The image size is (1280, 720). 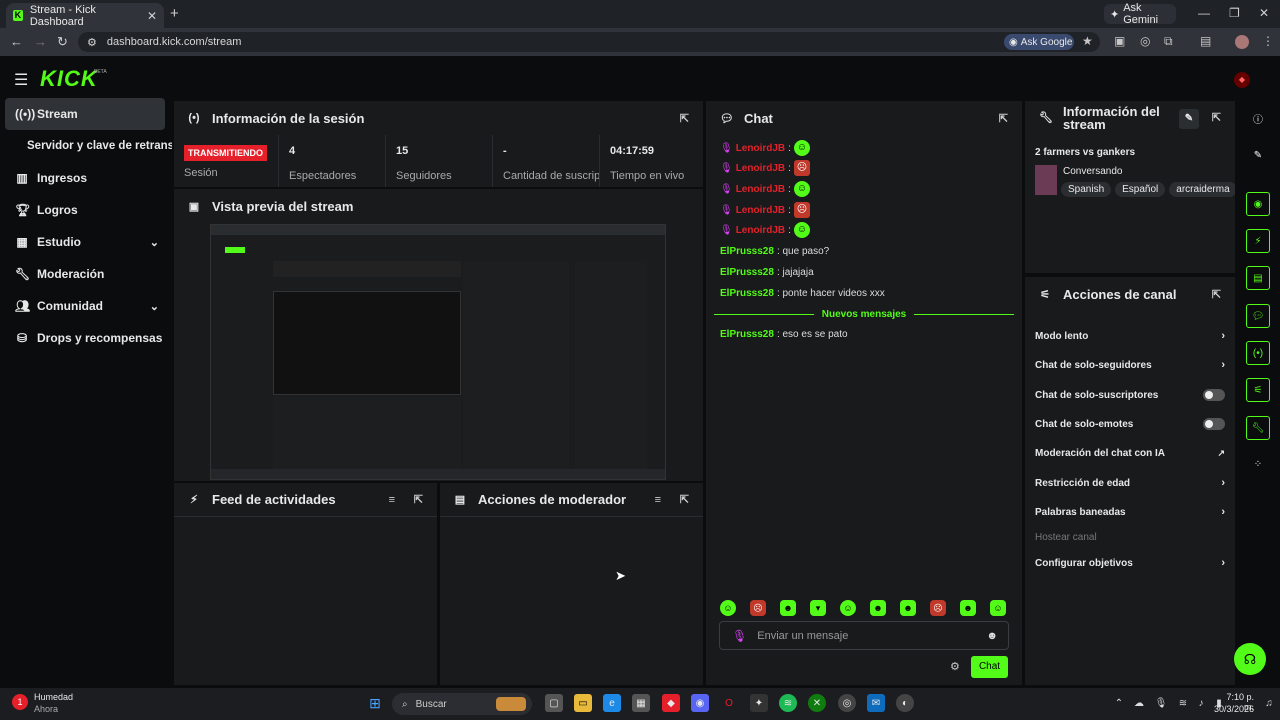 What do you see at coordinates (739, 636) in the screenshot?
I see `mic-icon: 🎙︎` at bounding box center [739, 636].